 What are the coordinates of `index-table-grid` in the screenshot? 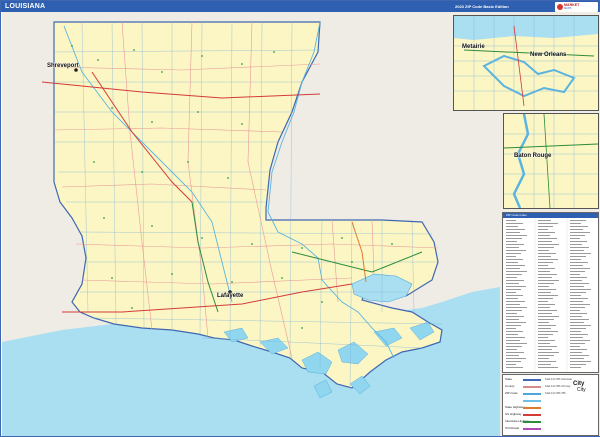 It's located at (548, 295).